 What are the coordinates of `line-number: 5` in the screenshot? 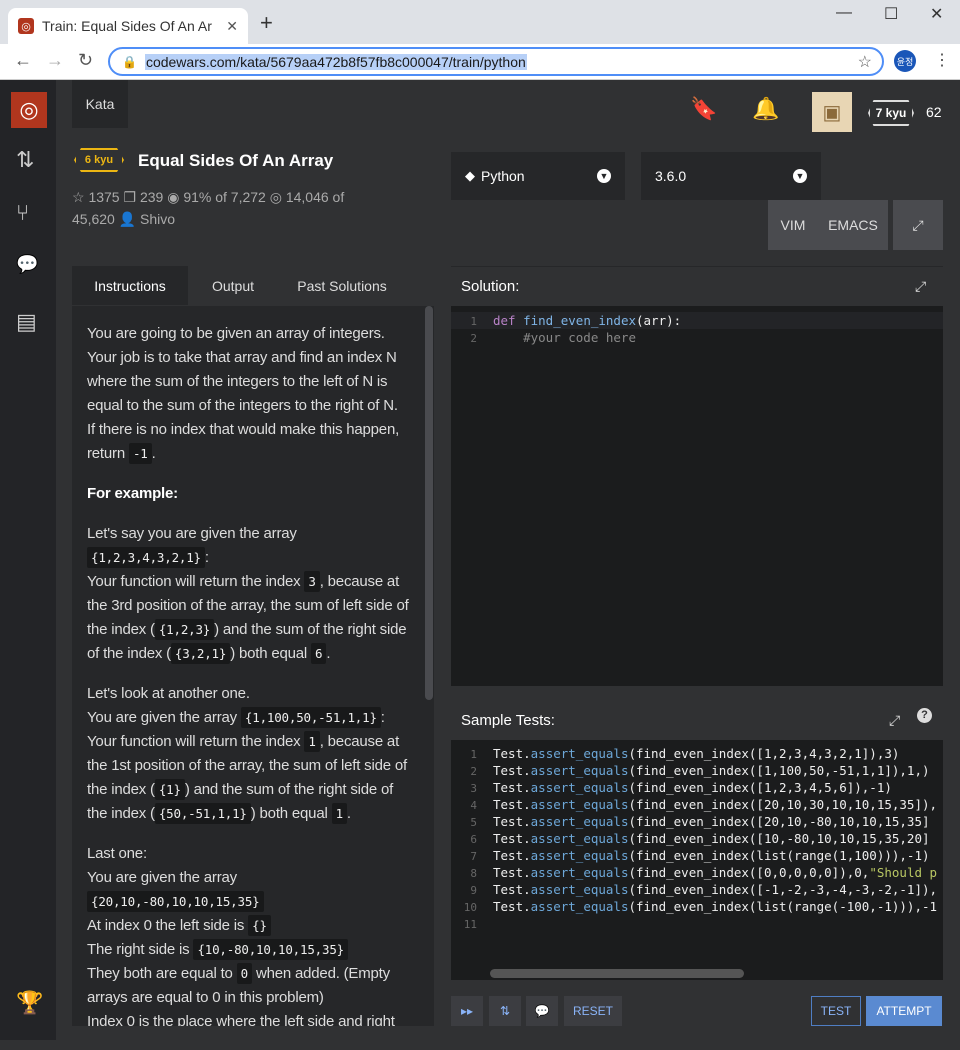 It's located at (473, 822).